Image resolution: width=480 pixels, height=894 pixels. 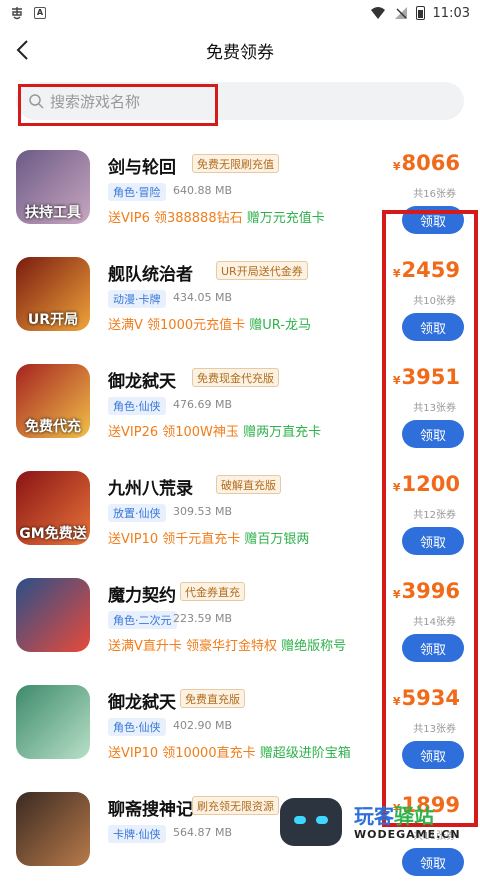 I want to click on game-perks: 送满V直升卡 领豪华打金特权 赠绝版称号, so click(x=227, y=644).